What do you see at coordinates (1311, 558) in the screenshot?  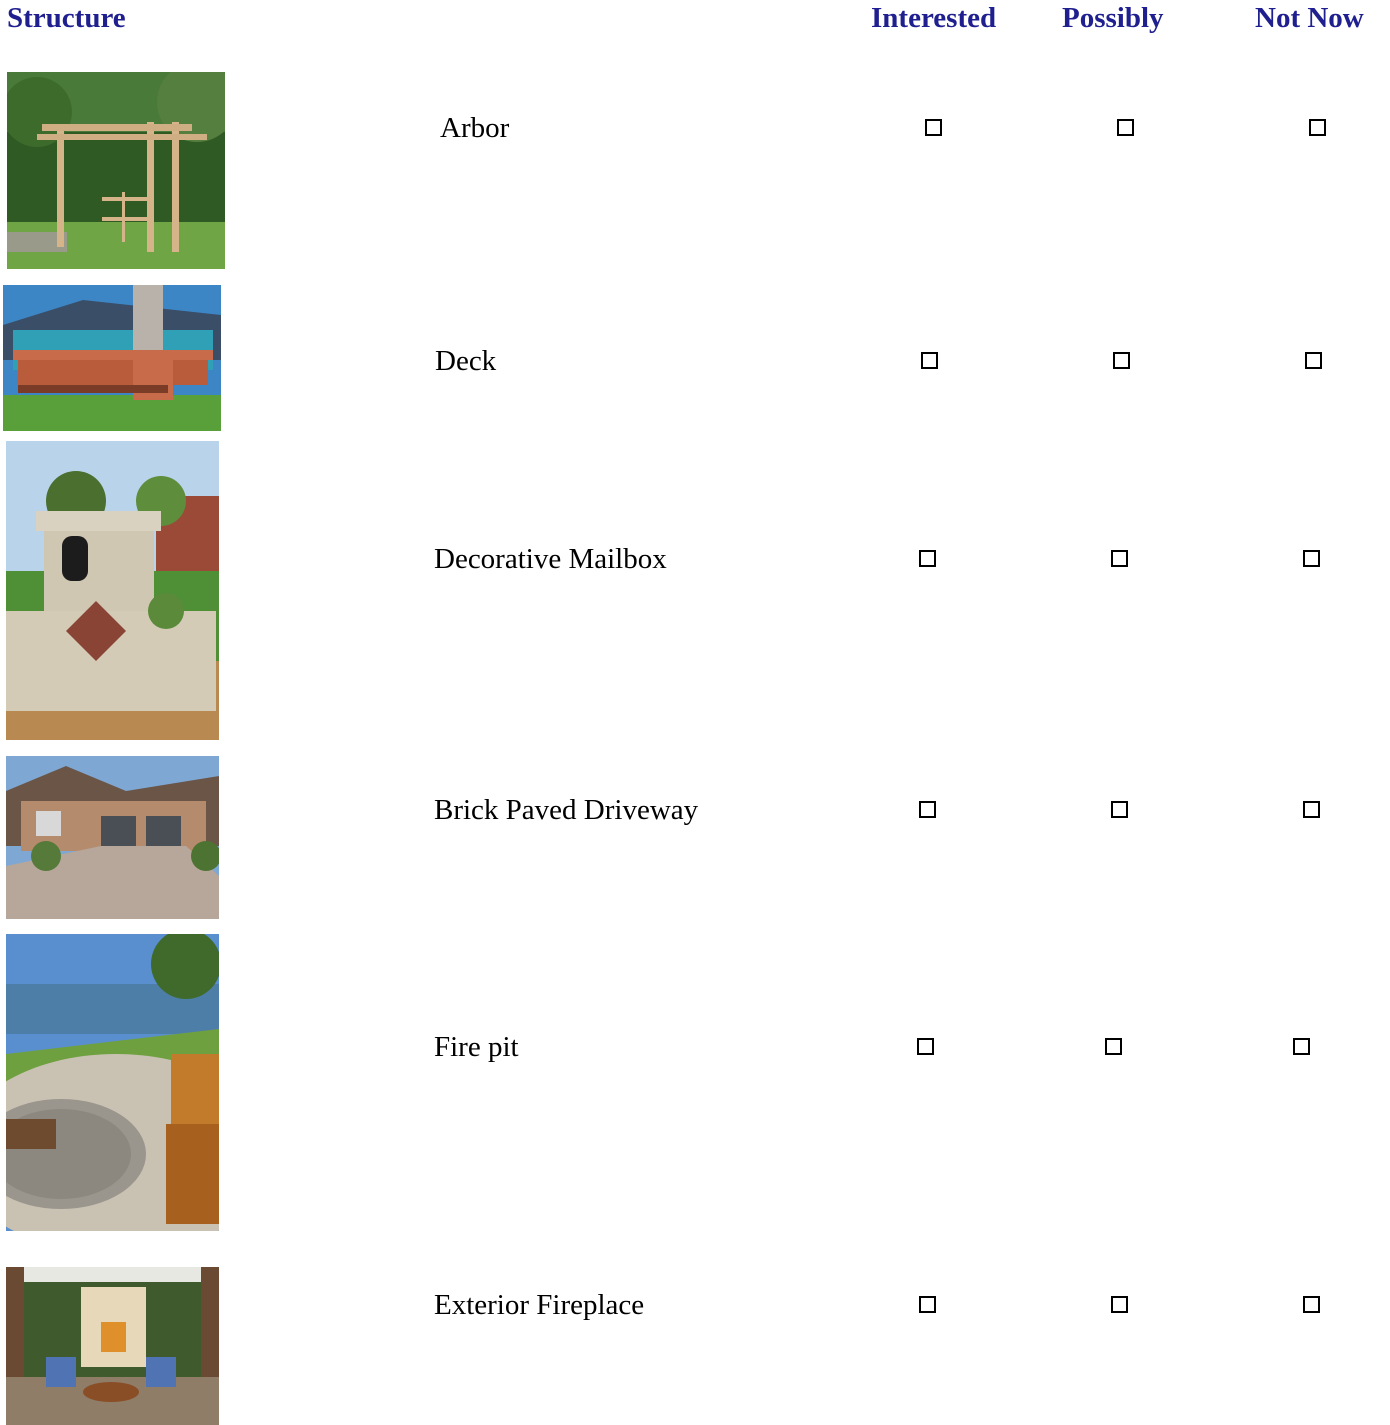 I see `decorative-mailbox-not-now-checkbox` at bounding box center [1311, 558].